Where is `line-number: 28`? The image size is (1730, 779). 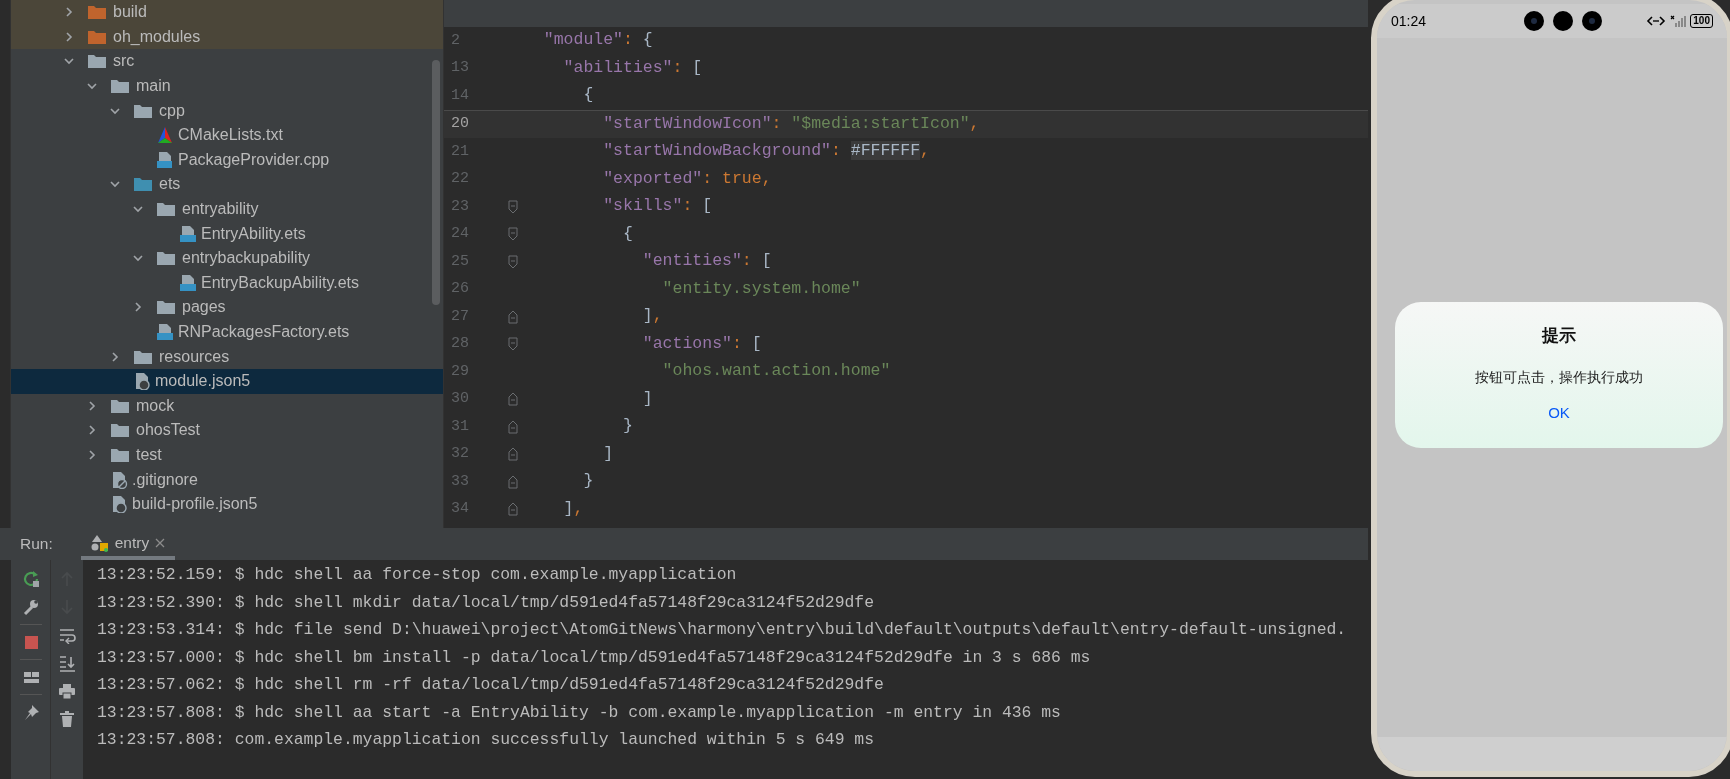
line-number: 28 is located at coordinates (460, 344).